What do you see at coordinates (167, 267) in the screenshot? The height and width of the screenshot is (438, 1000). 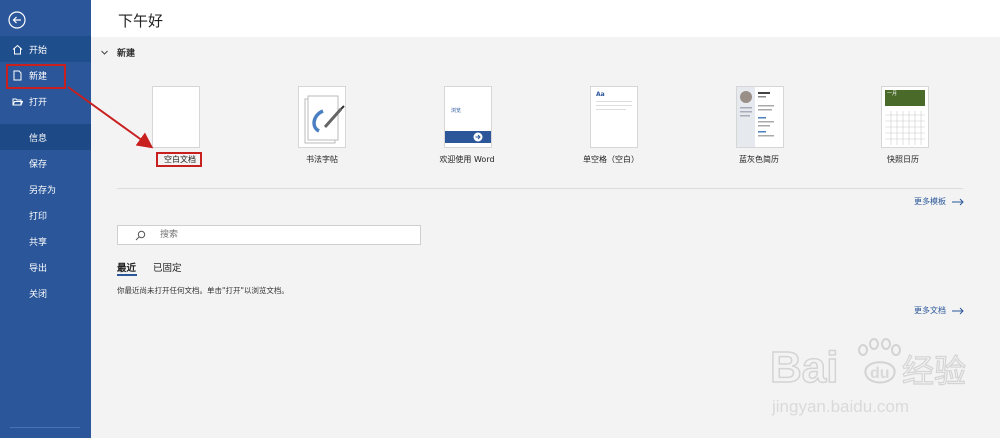 I see `tab-pinned: 已固定` at bounding box center [167, 267].